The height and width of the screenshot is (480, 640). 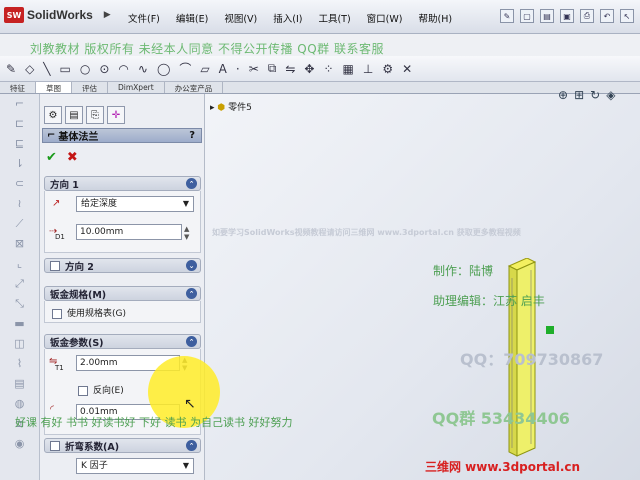 What do you see at coordinates (116, 115) in the screenshot?
I see `dimxpert-manager-icon: ✛` at bounding box center [116, 115].